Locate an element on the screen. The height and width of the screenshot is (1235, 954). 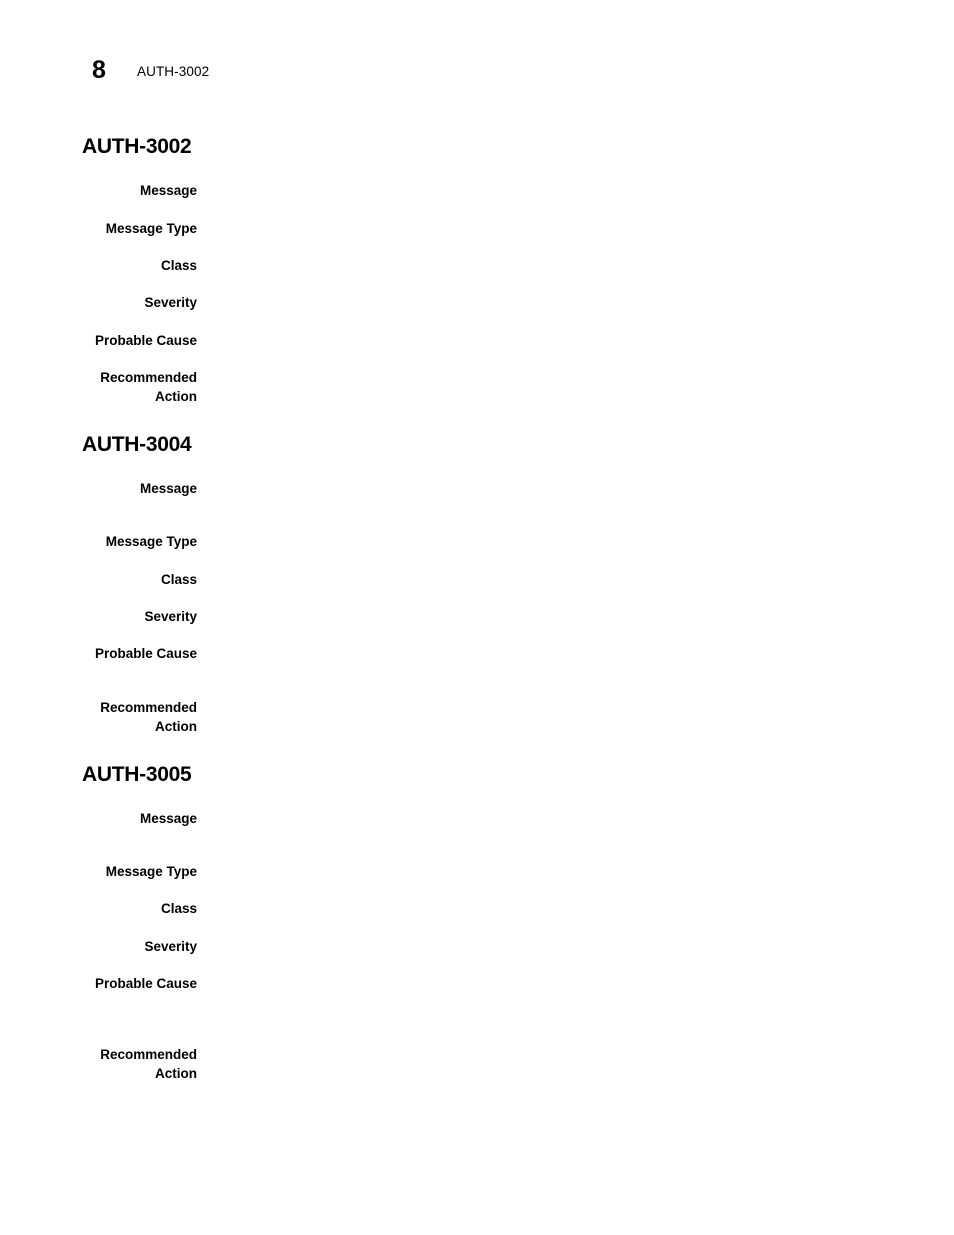
page-number: 8 is located at coordinates (99, 70).